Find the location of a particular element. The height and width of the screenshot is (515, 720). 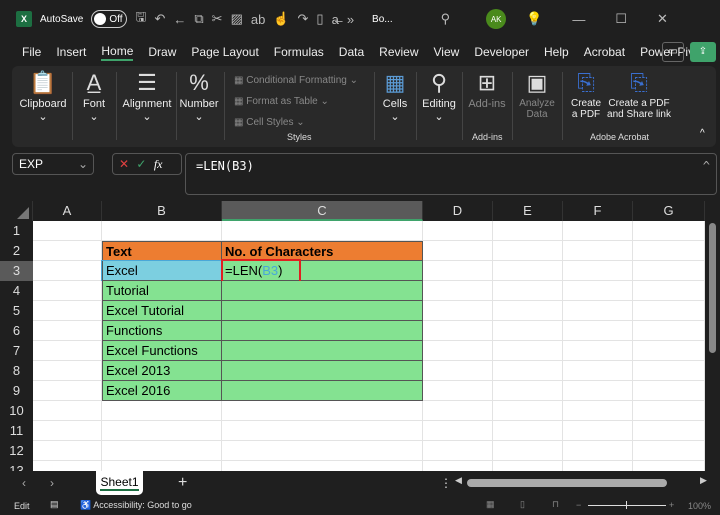

tab-help: Help is located at coordinates (556, 52).